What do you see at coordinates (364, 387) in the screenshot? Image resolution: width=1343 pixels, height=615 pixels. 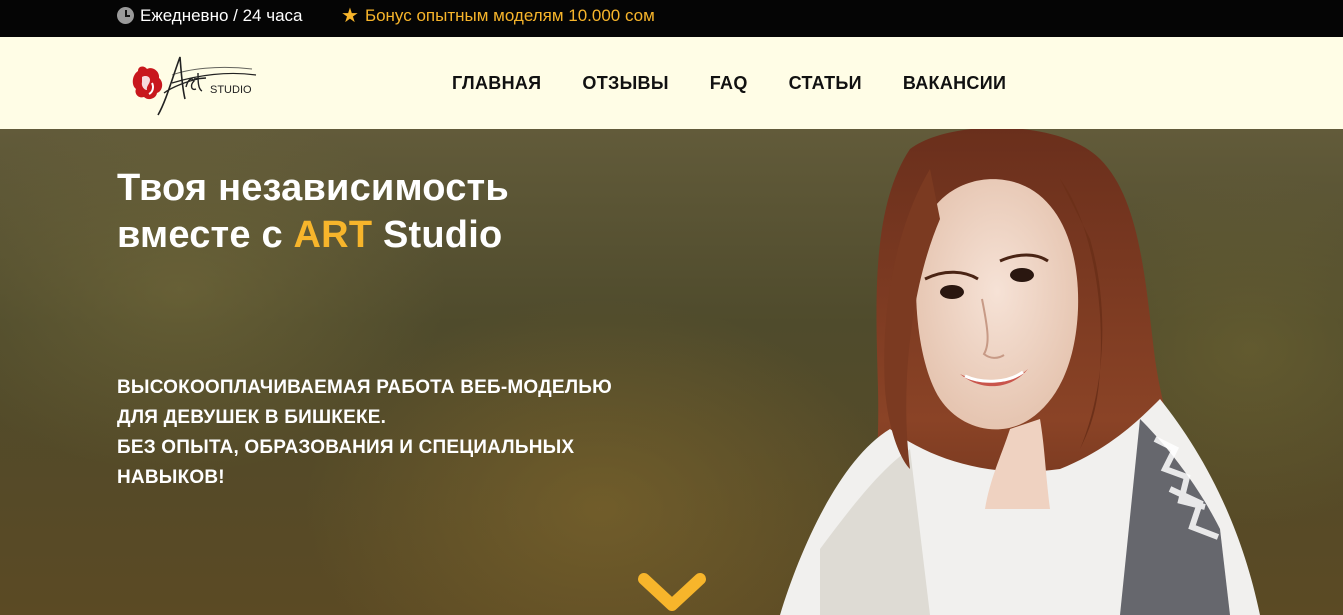 I see `hero-subtitle-line: ВЫСОКООПЛАЧИВАЕМАЯ РАБОТА ВЕБ-МОДЕЛЬЮ` at bounding box center [364, 387].